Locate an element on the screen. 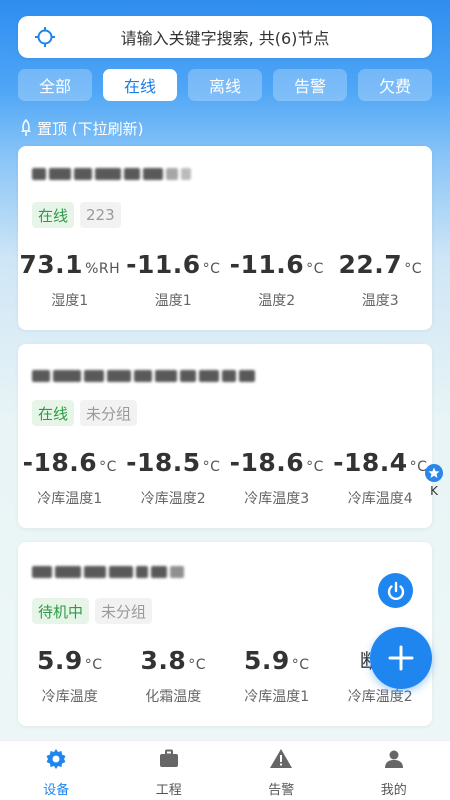  metric-value: 73.1 is located at coordinates (51, 264).